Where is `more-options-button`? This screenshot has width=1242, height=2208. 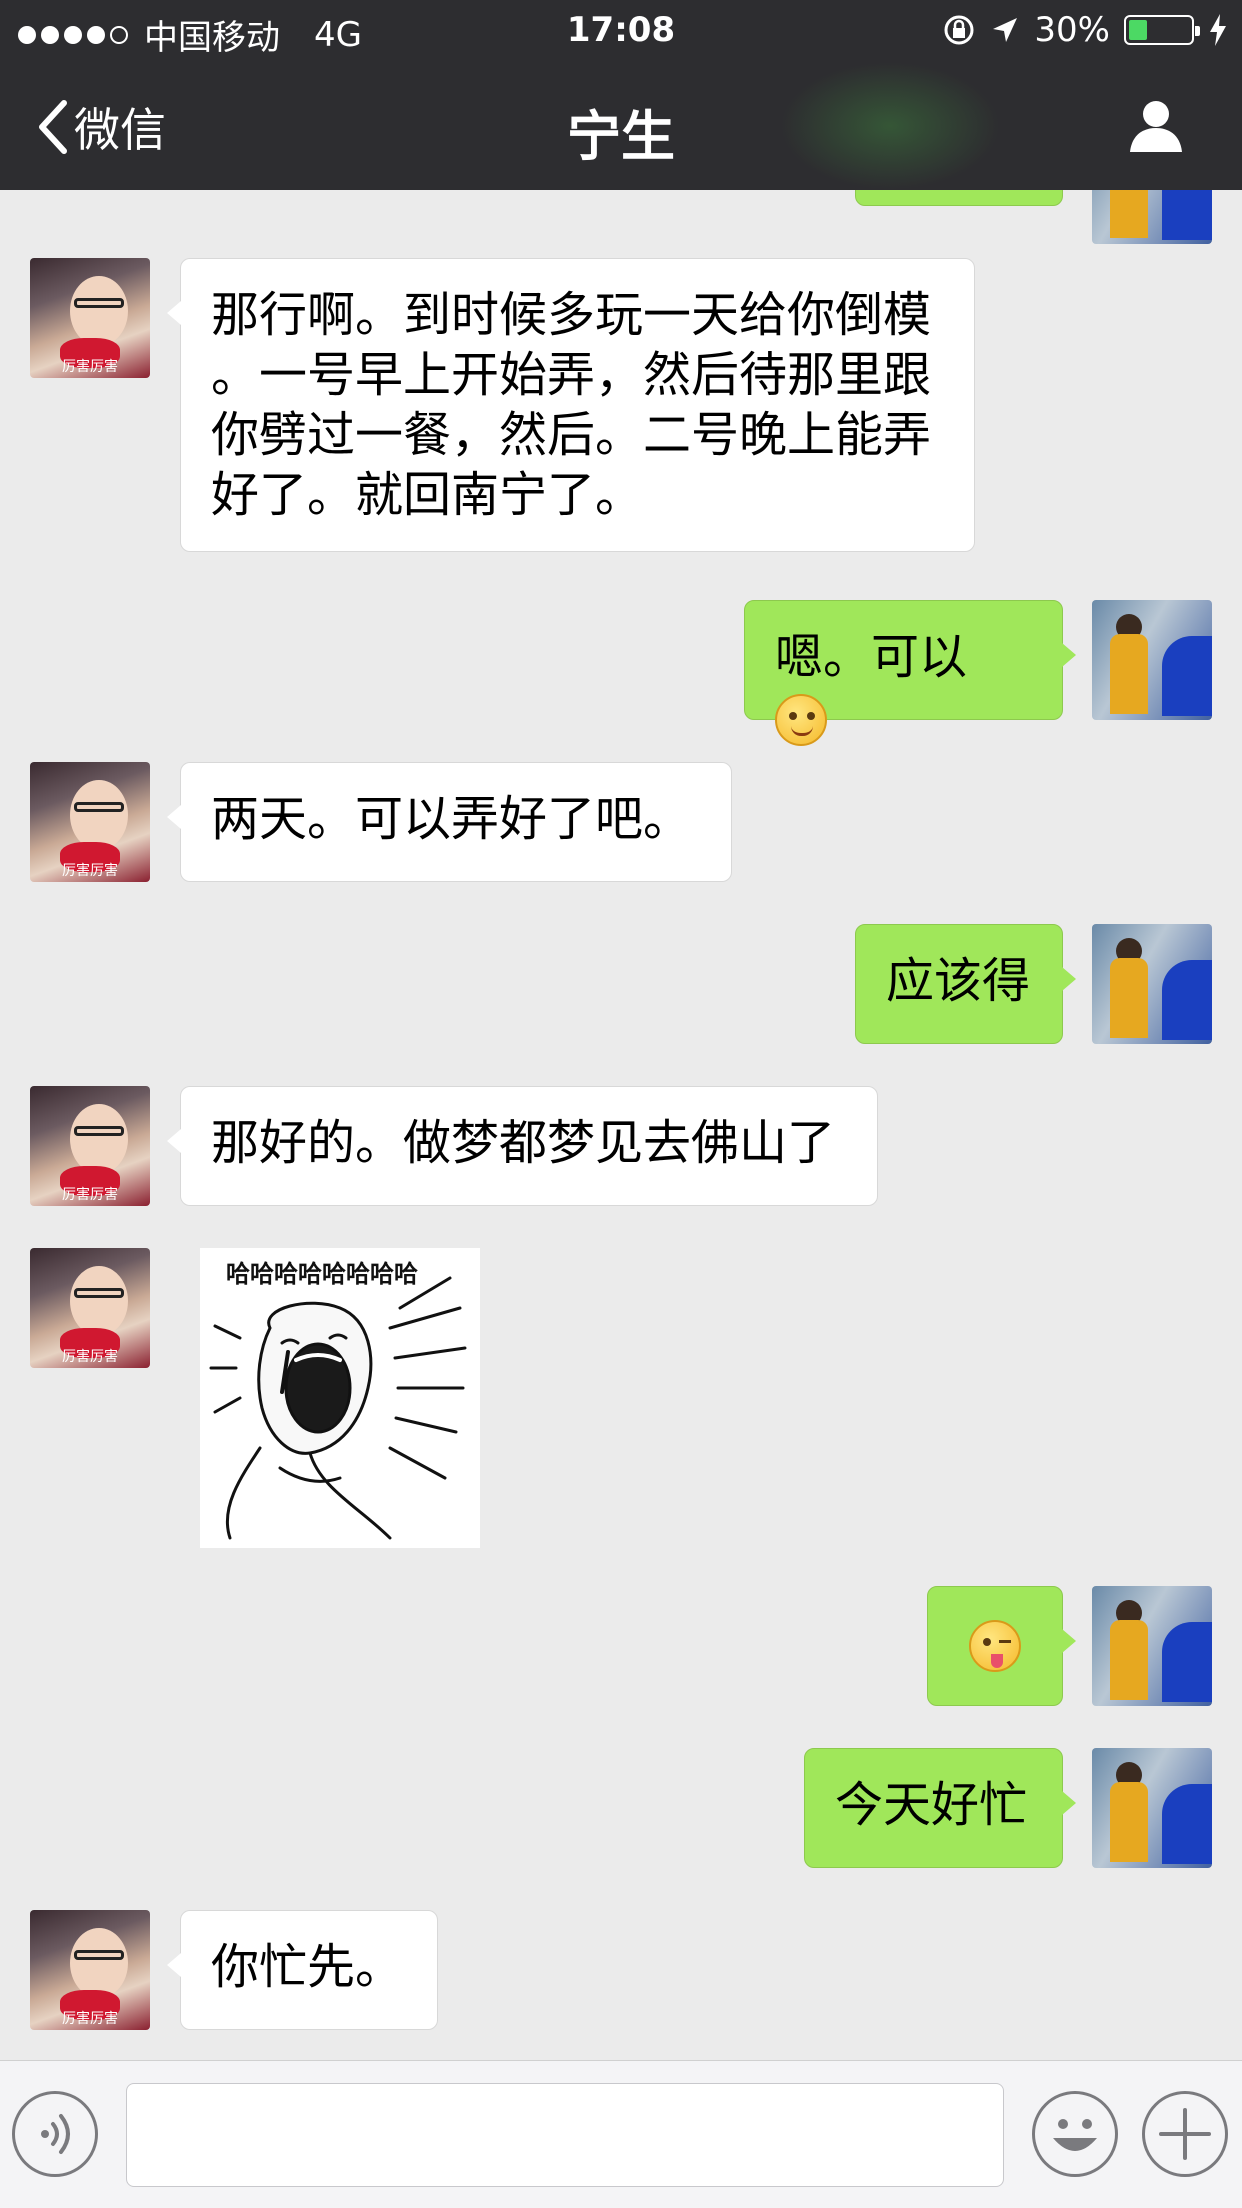 more-options-button is located at coordinates (1185, 2134).